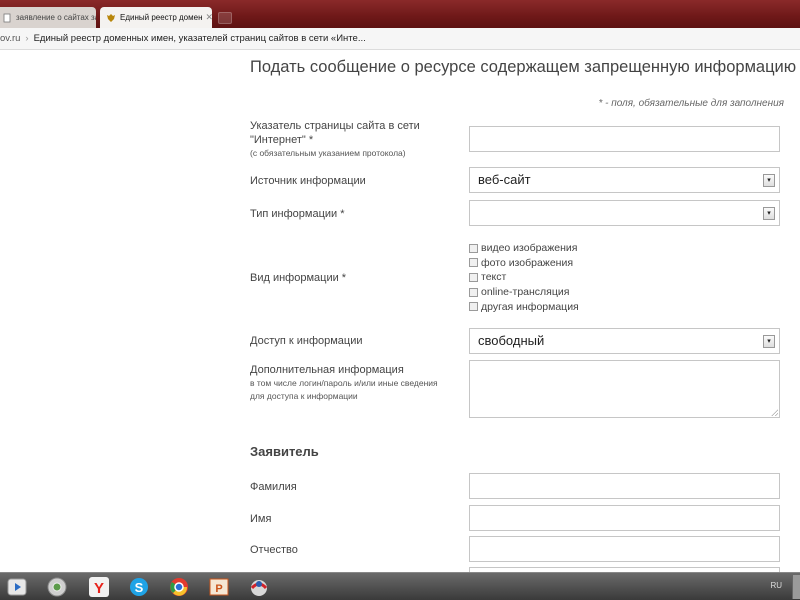  I want to click on svg-text: Y, so click(99, 588).